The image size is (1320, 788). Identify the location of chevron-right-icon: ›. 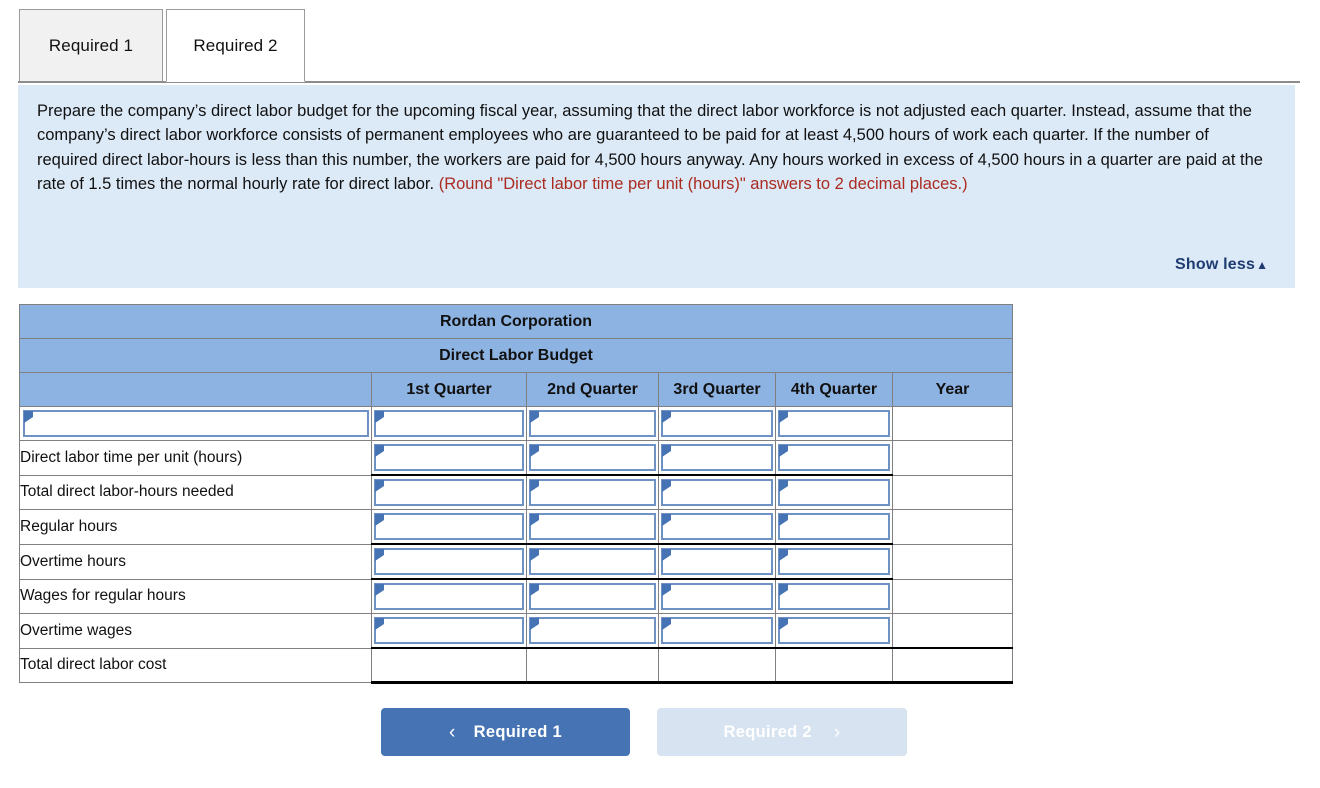
(837, 732).